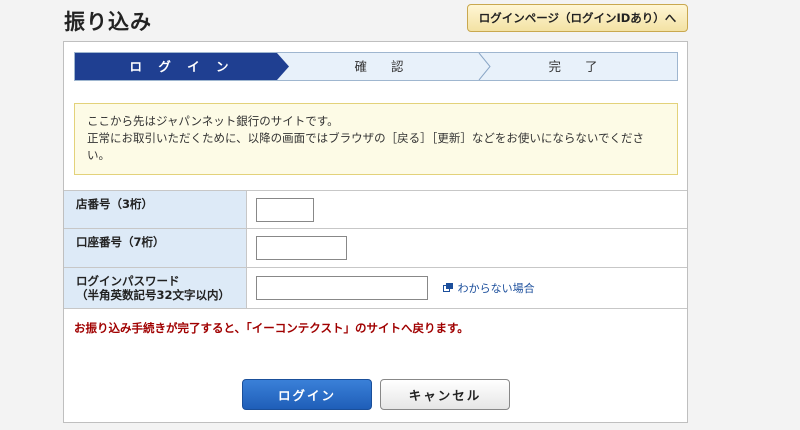  Describe the element at coordinates (108, 22) in the screenshot. I see `page-title: 振り込み` at that location.